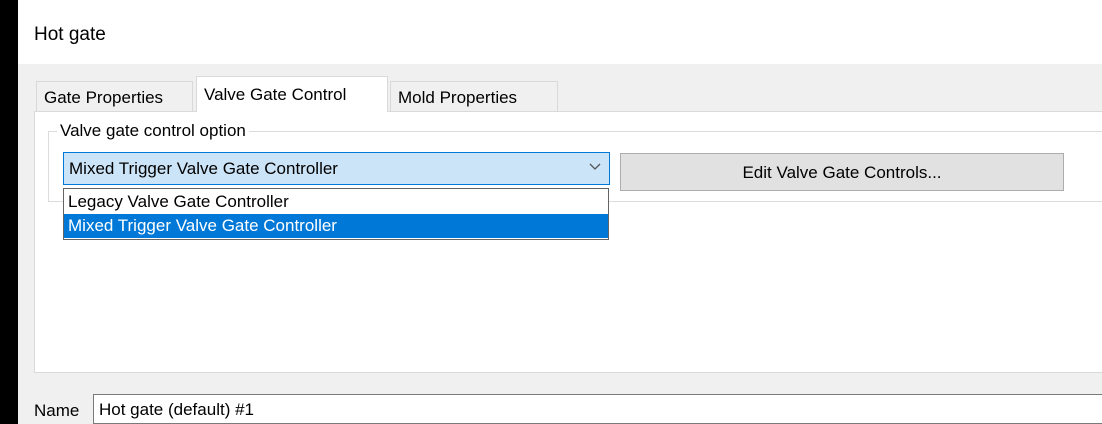 The image size is (1102, 424). I want to click on name-input: Hot gate (default) #1, so click(597, 409).